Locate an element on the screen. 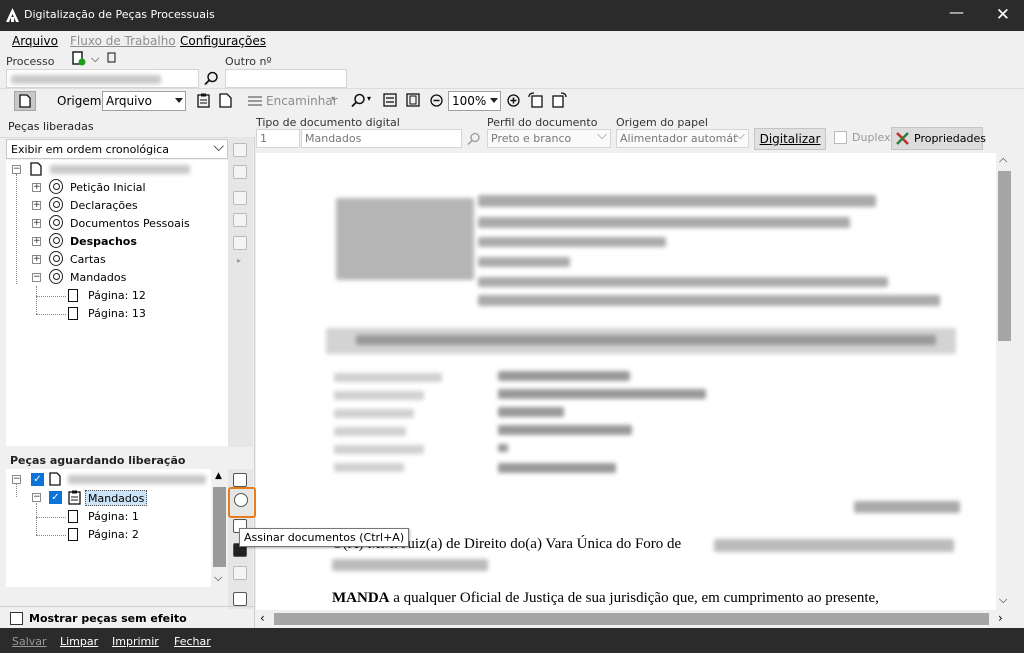 This screenshot has height=653, width=1024. document-horizontal-scrollbar: ‹ › is located at coordinates (634, 619).